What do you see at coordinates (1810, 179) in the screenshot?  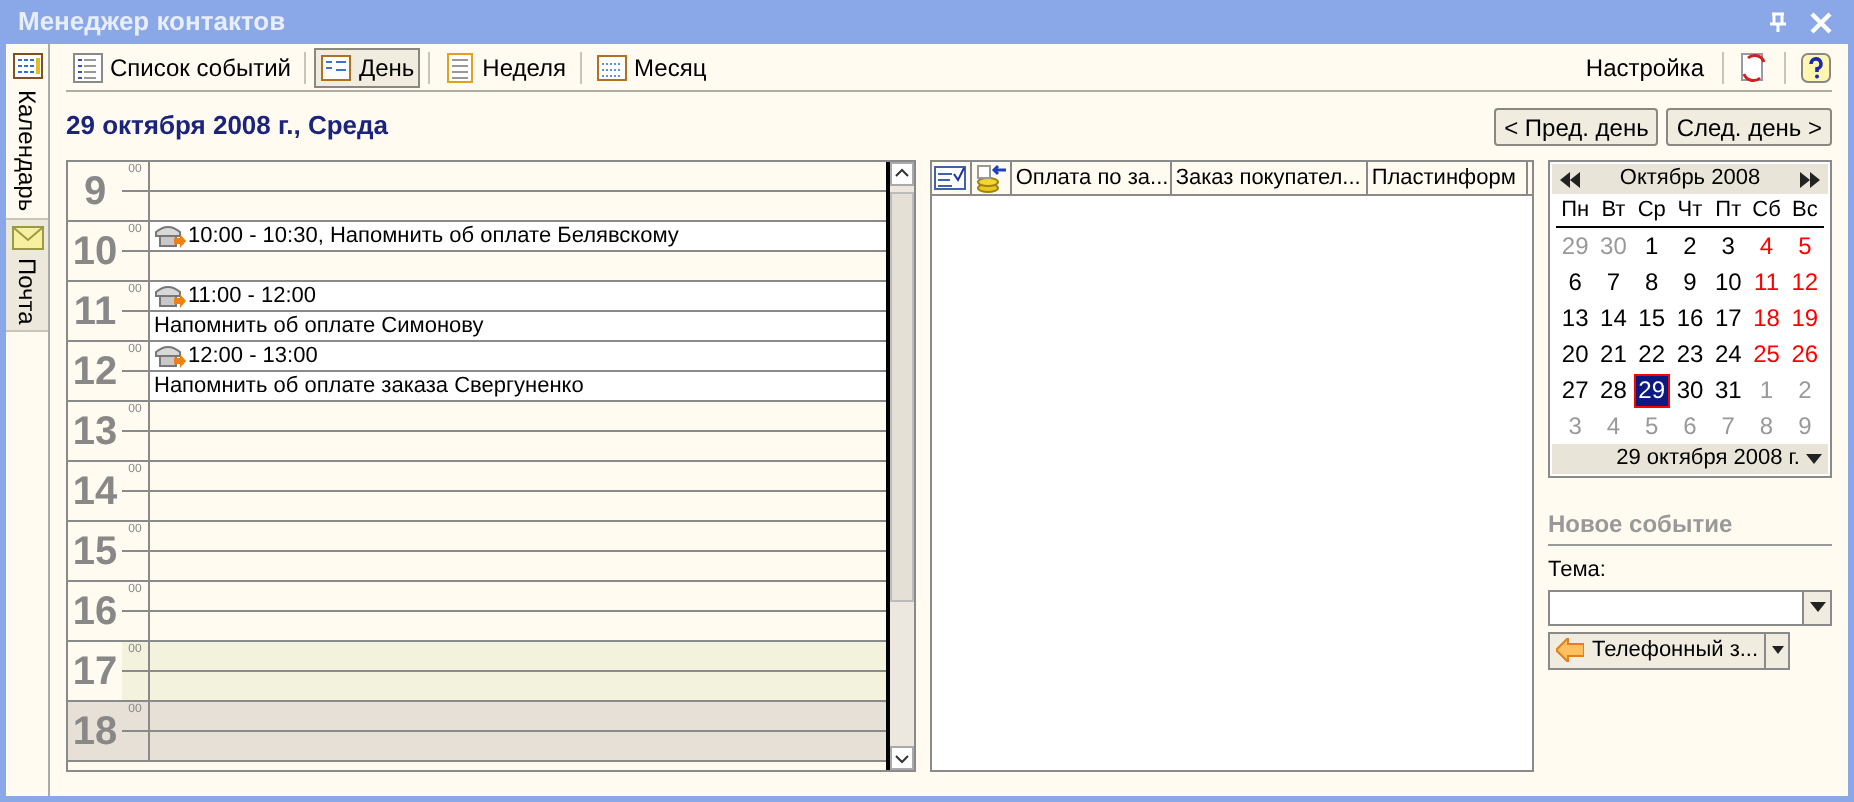 I see `next-month-icon` at bounding box center [1810, 179].